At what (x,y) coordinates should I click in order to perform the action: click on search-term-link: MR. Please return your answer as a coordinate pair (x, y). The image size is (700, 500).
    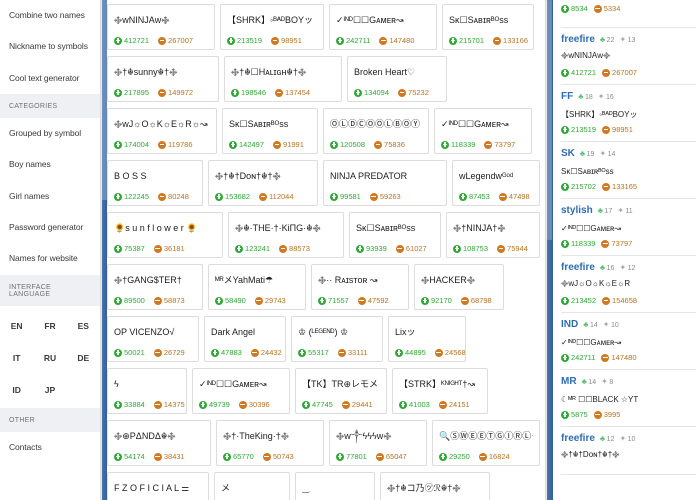
    Looking at the image, I should click on (569, 381).